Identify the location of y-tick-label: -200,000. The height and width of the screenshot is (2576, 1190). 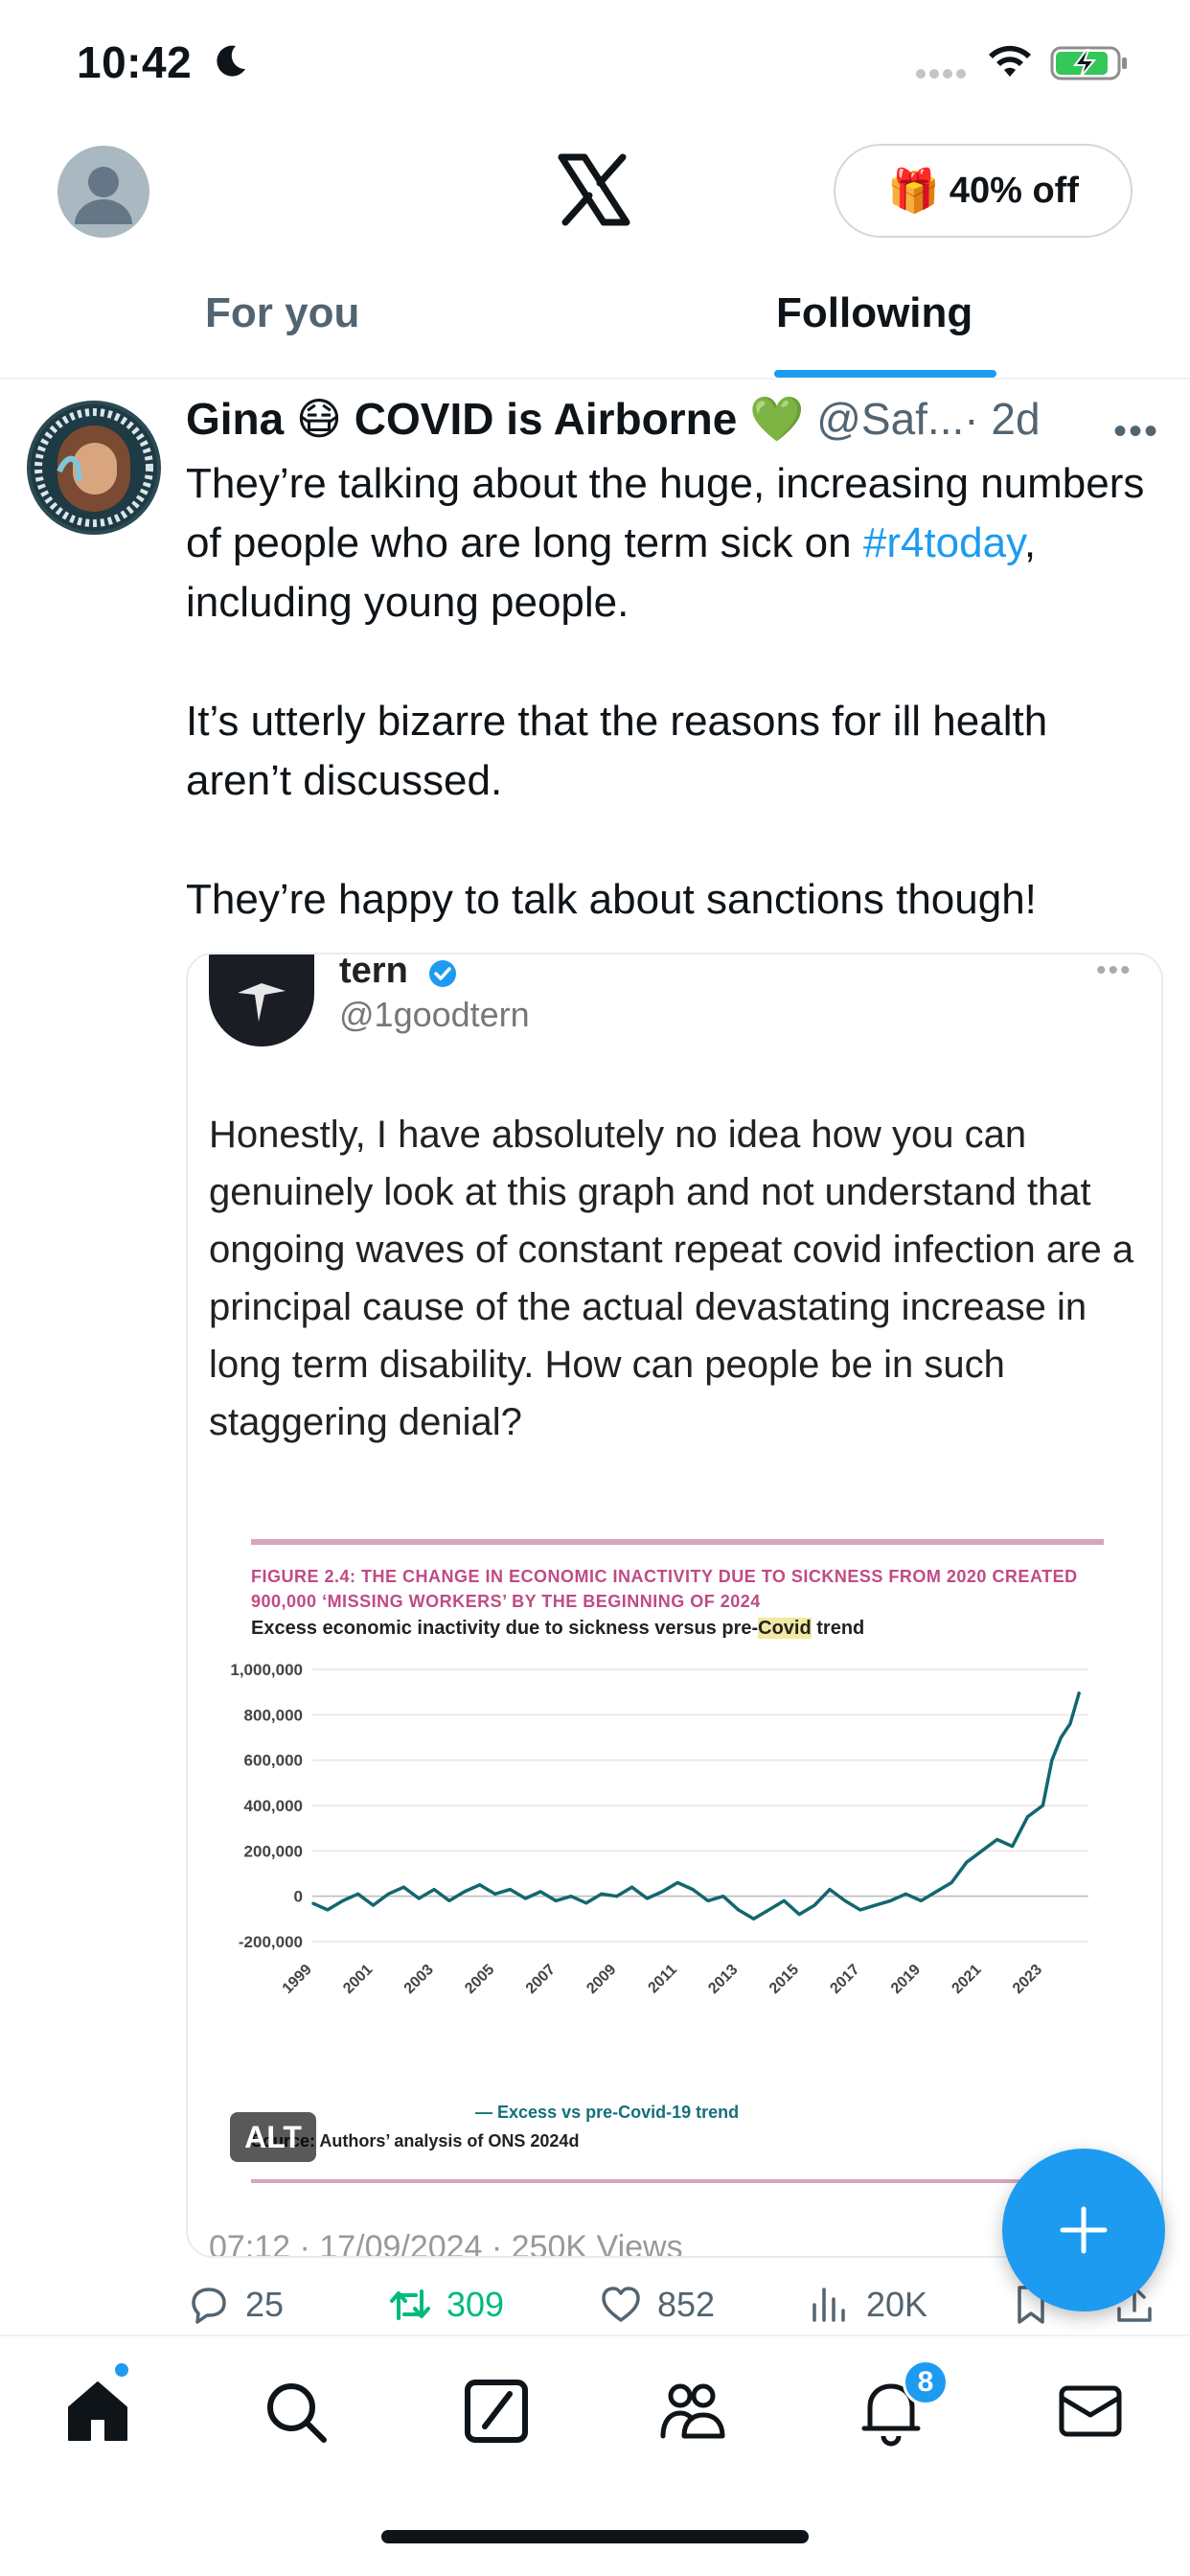
(271, 1942).